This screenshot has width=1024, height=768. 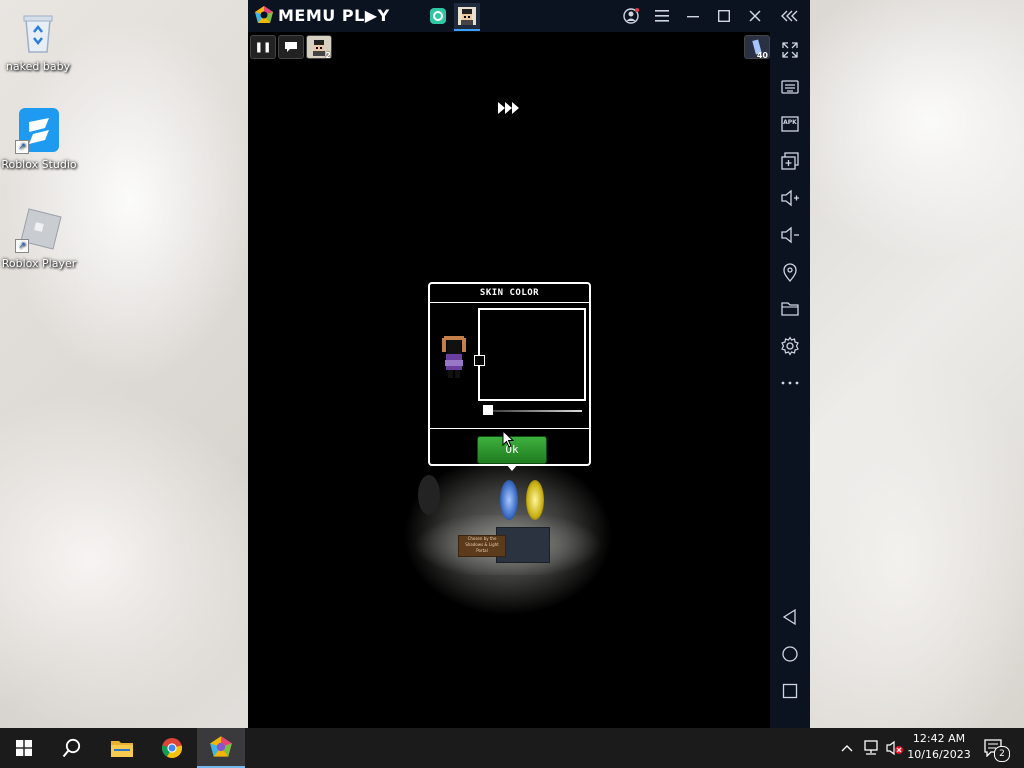 I want to click on home-icon, so click(x=790, y=654).